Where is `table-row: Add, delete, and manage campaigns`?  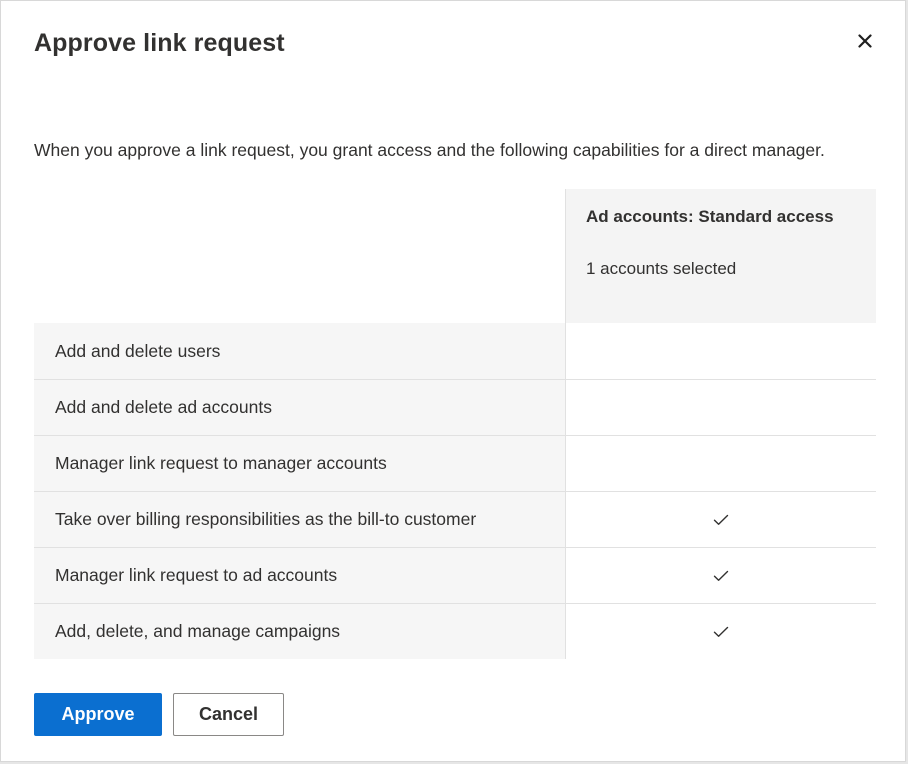 table-row: Add, delete, and manage campaigns is located at coordinates (455, 631).